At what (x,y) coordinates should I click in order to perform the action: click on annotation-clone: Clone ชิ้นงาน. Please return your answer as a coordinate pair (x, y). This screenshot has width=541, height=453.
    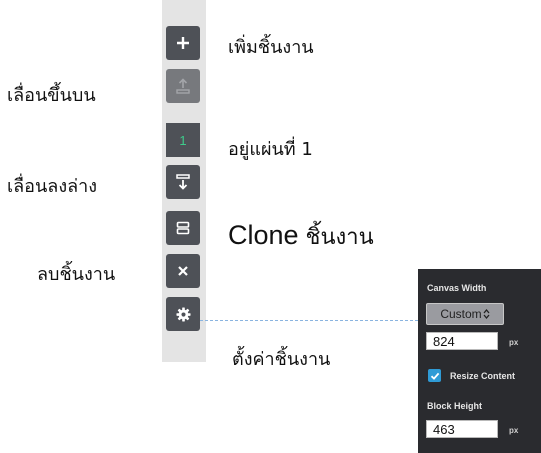
    Looking at the image, I should click on (301, 236).